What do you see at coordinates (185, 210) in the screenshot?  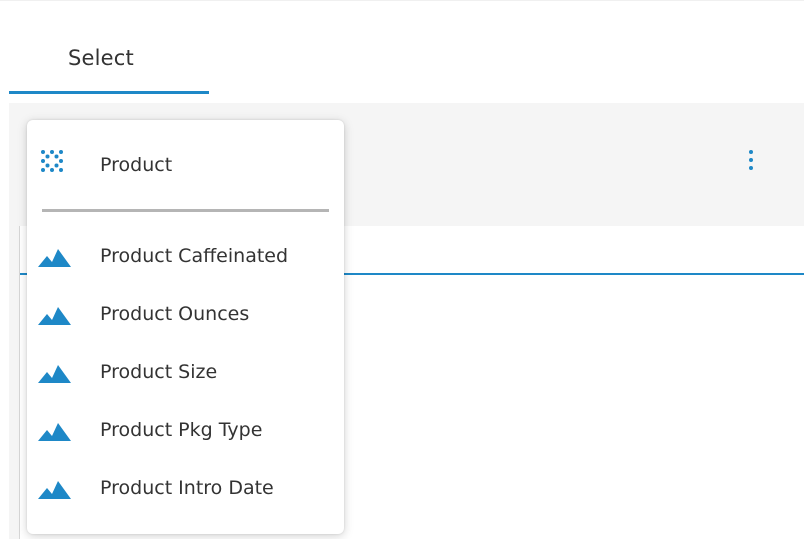 I see `dropdown-divider` at bounding box center [185, 210].